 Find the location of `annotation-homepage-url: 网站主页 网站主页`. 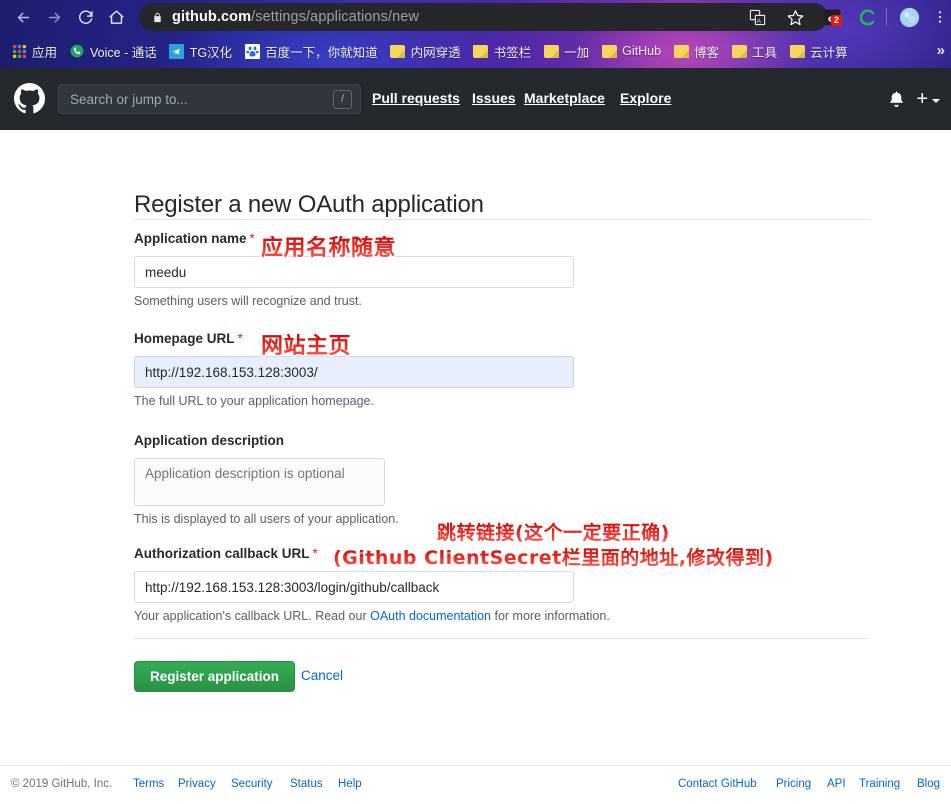

annotation-homepage-url: 网站主页 网站主页 is located at coordinates (306, 344).